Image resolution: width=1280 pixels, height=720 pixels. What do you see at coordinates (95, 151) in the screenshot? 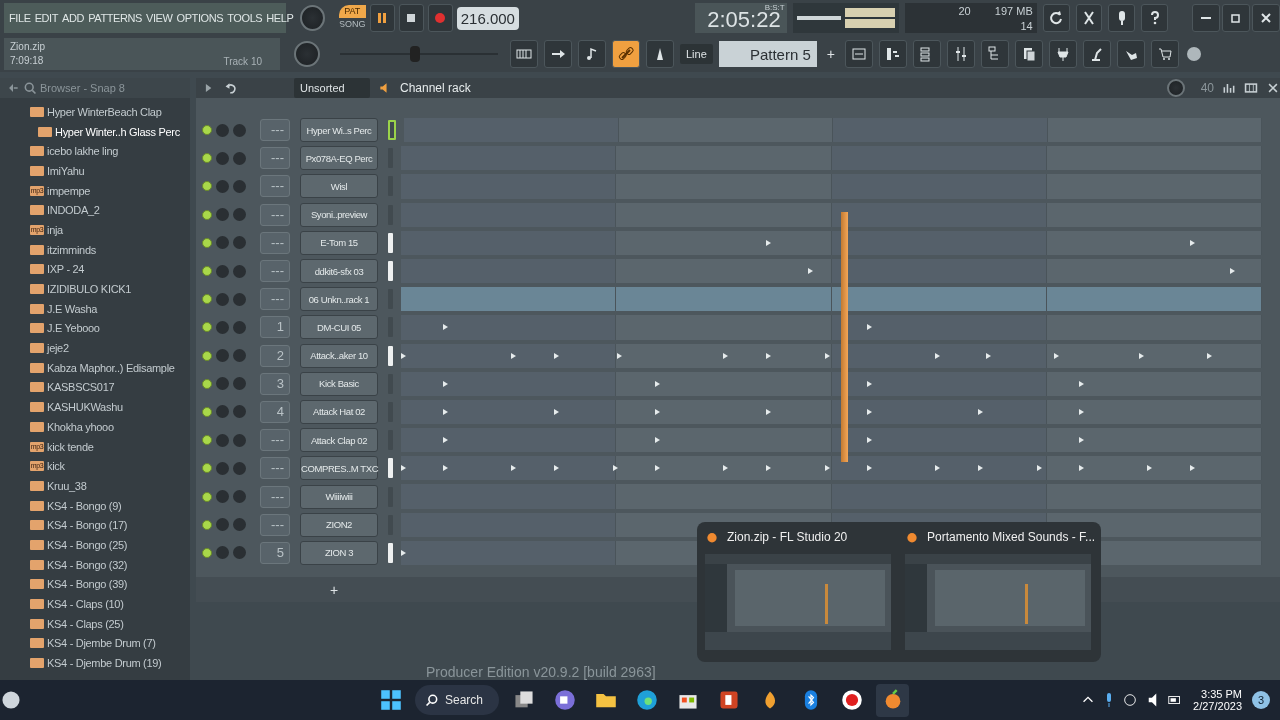
I see `browser-item: icebo lakhe ling` at bounding box center [95, 151].